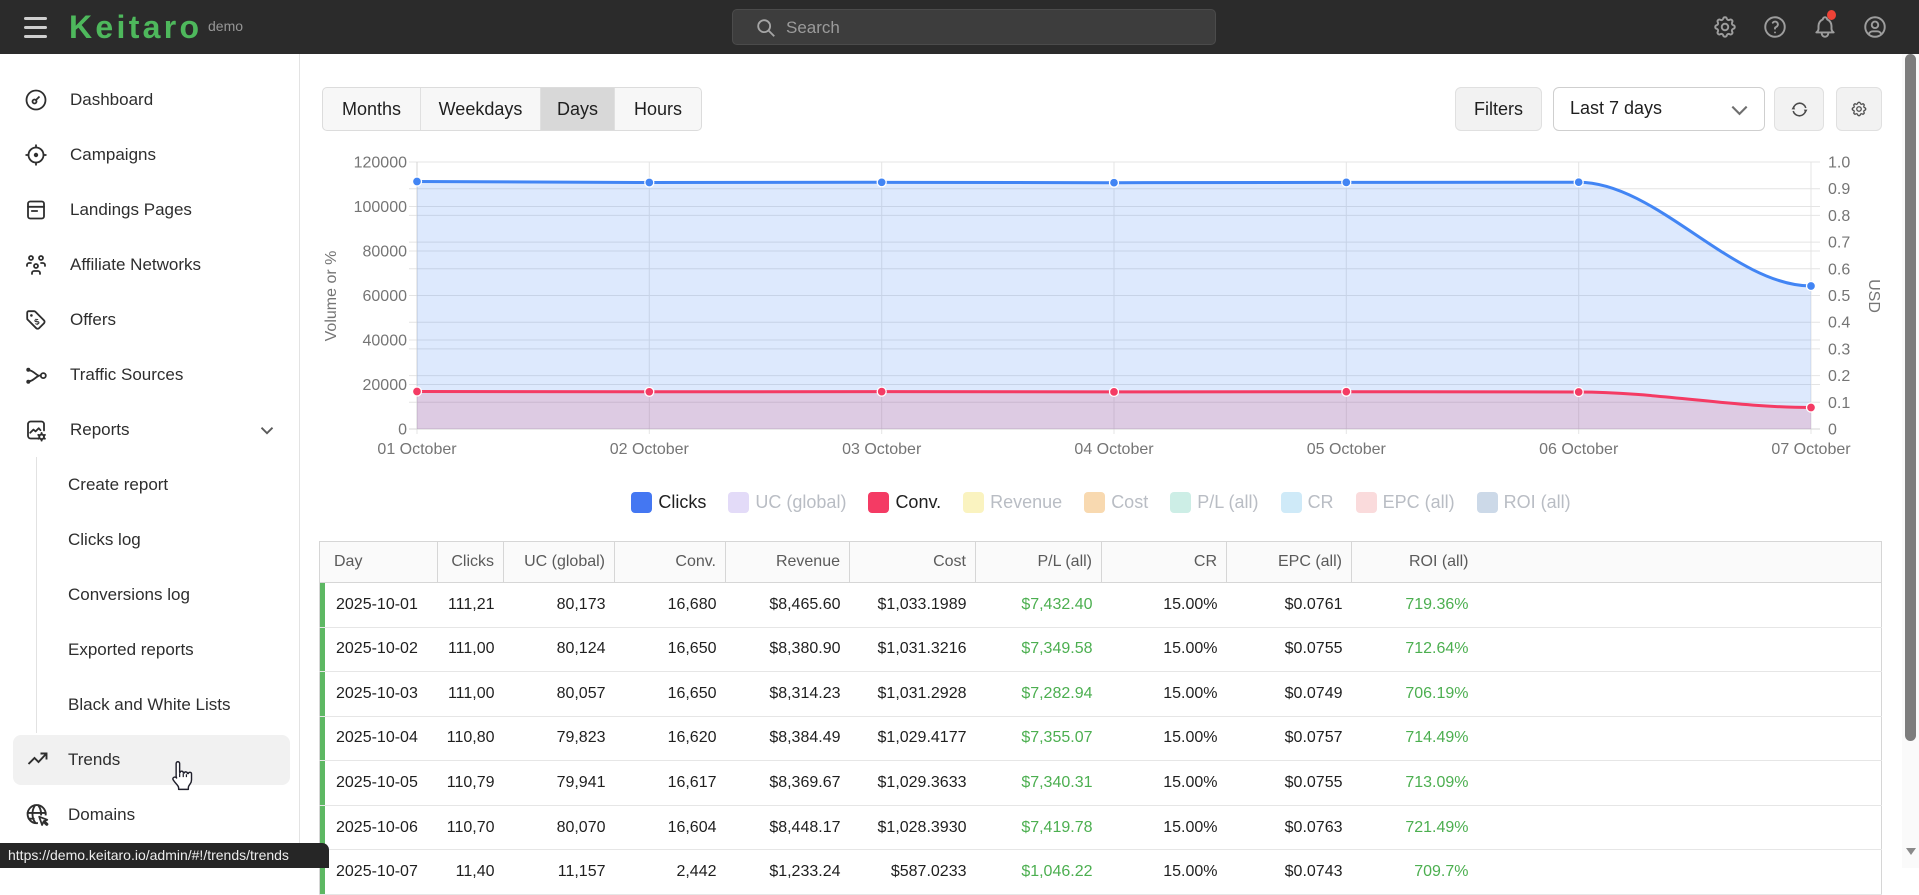  Describe the element at coordinates (1839, 296) in the screenshot. I see `svg-text: 0.5` at that location.